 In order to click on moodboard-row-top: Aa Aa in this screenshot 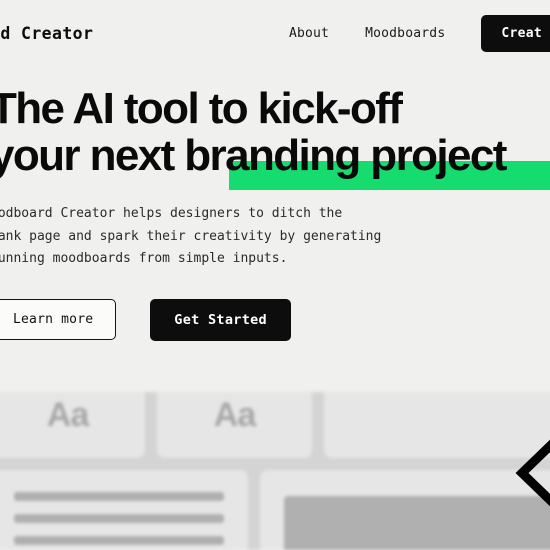, I will do `click(275, 425)`.